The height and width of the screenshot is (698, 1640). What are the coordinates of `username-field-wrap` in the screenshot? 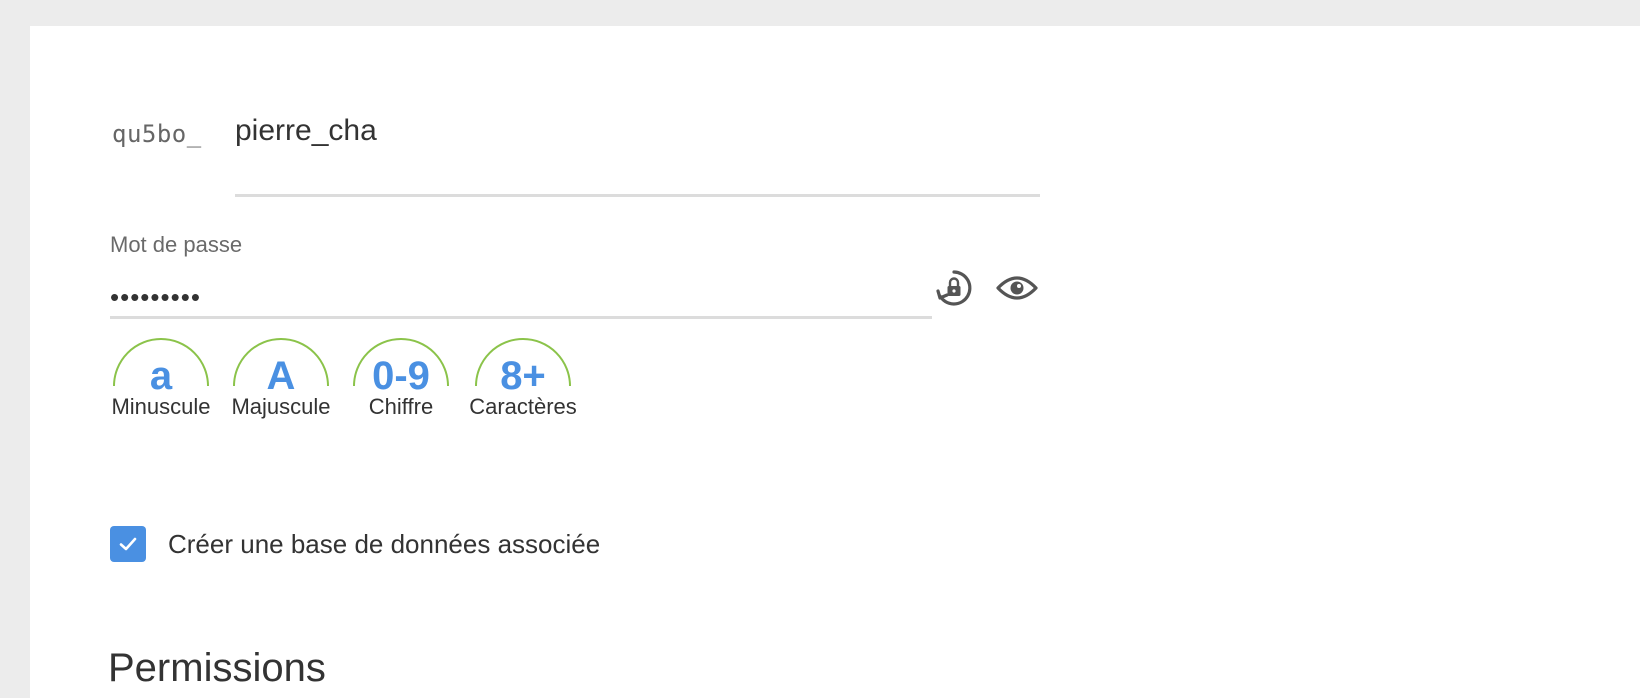 It's located at (637, 154).